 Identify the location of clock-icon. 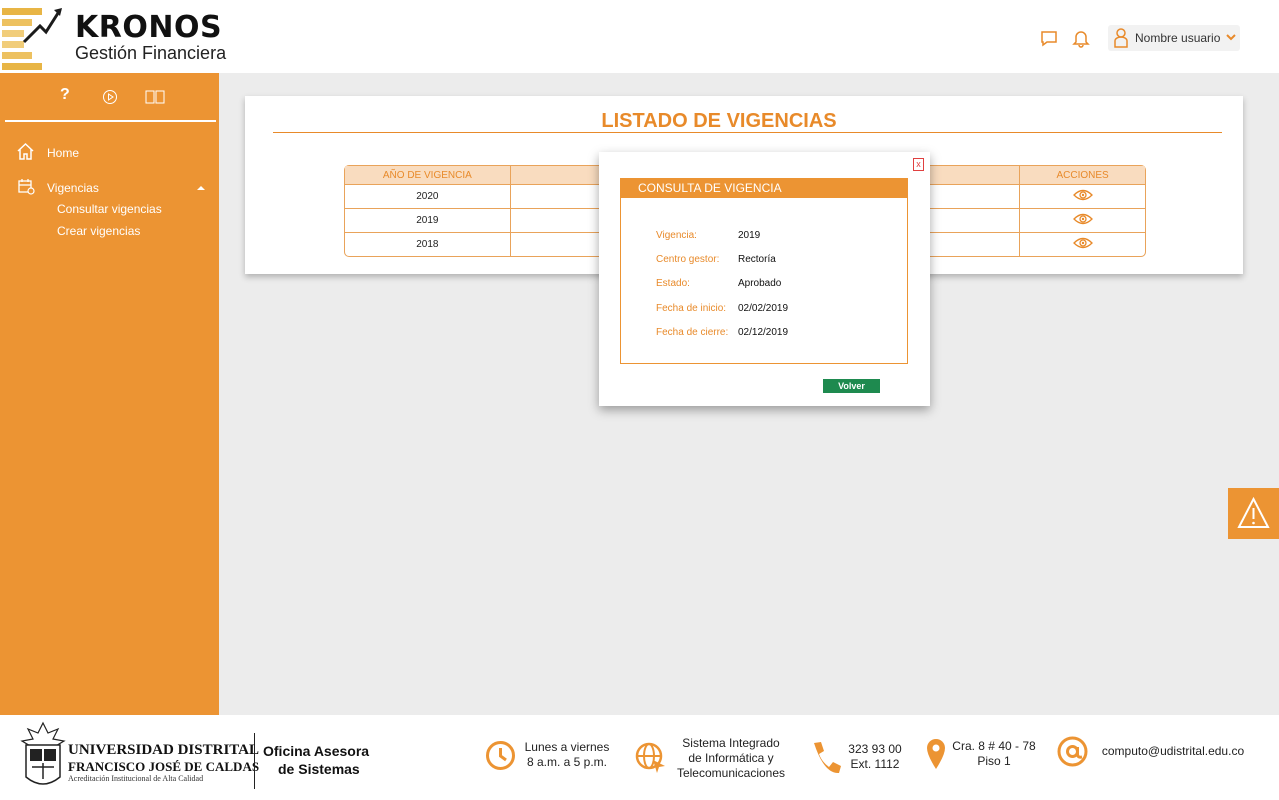
(500, 755).